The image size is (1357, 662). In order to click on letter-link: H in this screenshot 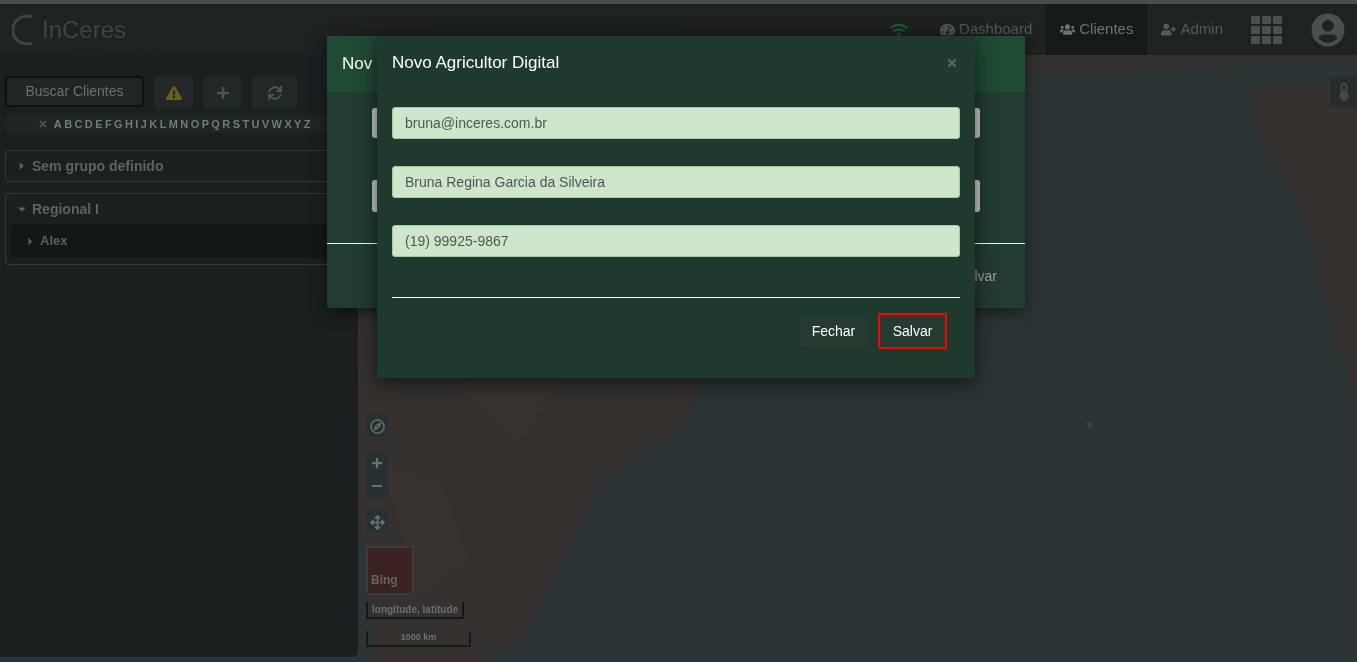, I will do `click(129, 124)`.